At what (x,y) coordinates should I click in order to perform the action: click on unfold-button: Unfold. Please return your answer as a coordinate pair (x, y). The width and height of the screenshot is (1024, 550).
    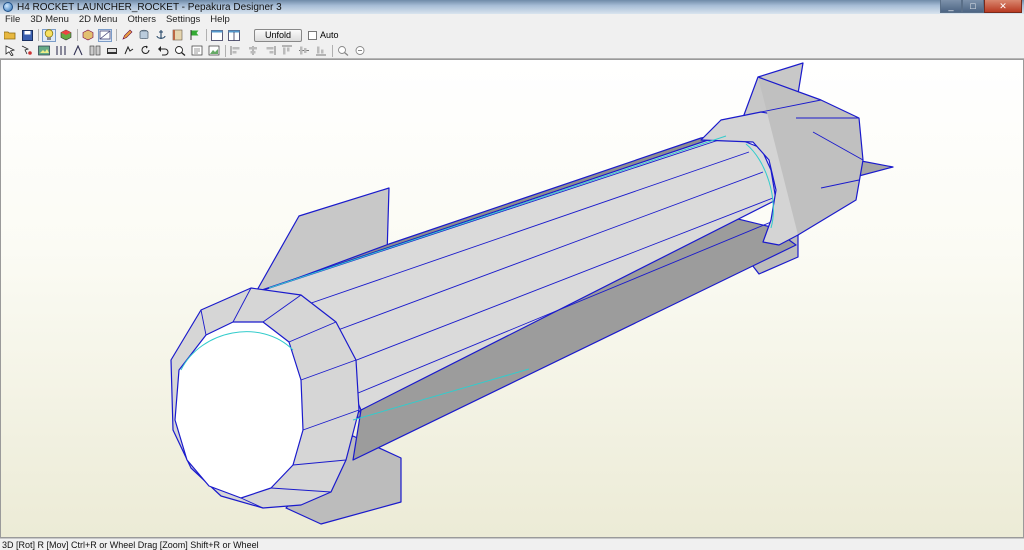
    Looking at the image, I should click on (278, 35).